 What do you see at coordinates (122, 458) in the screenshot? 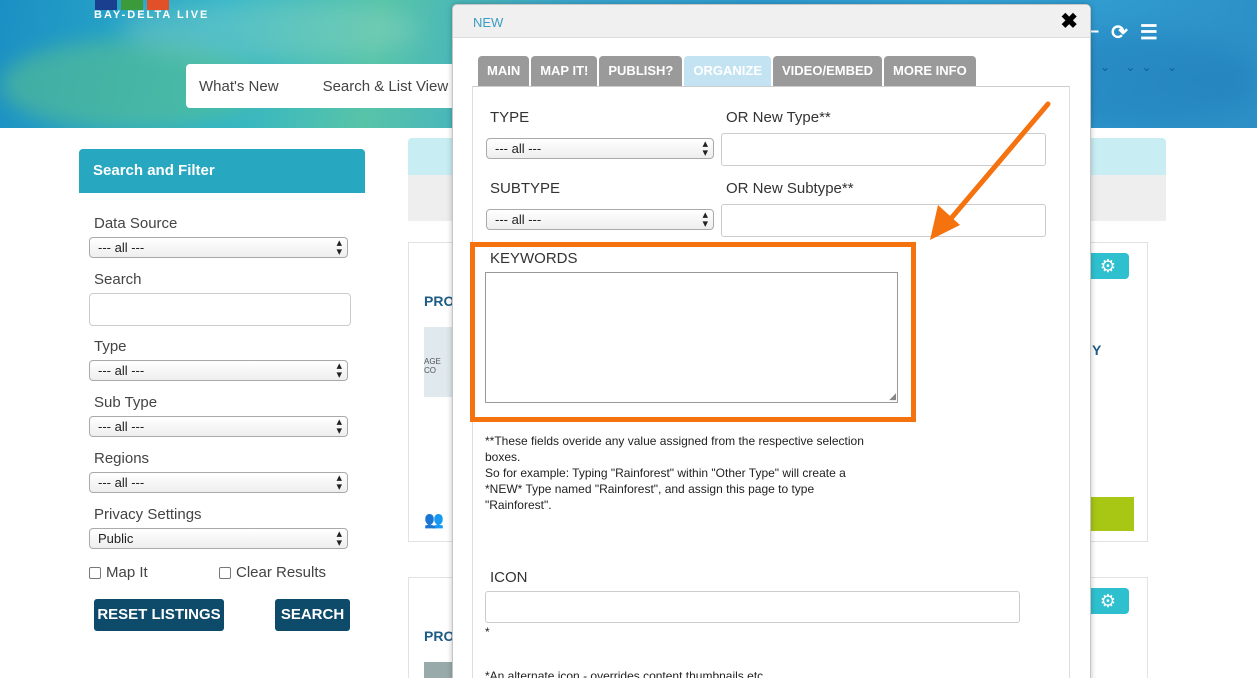
I see `regions-label: Regions` at bounding box center [122, 458].